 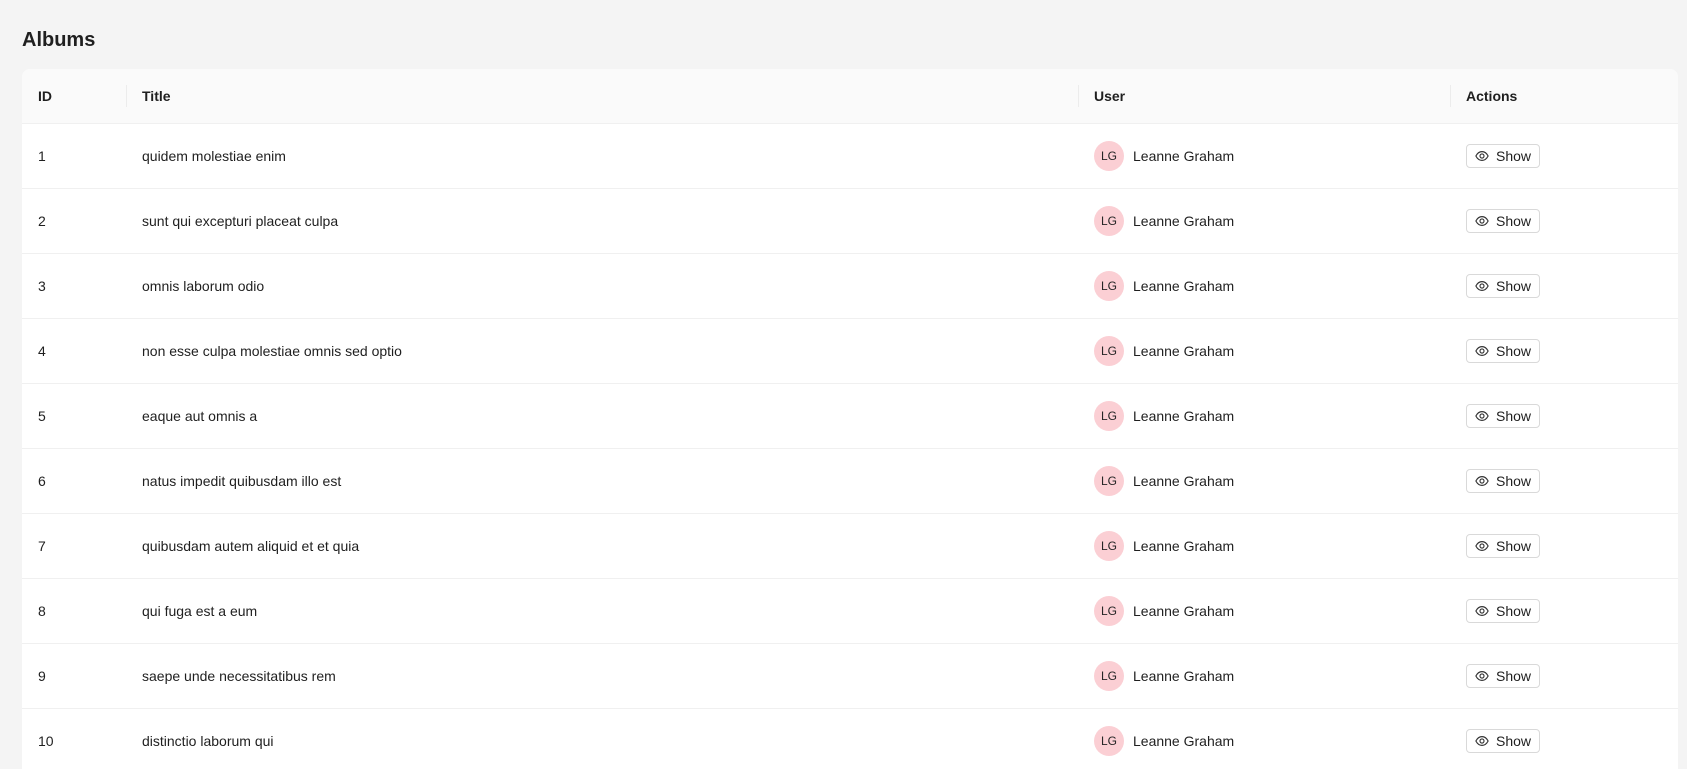 What do you see at coordinates (1564, 96) in the screenshot?
I see `column-header-actions: Actions` at bounding box center [1564, 96].